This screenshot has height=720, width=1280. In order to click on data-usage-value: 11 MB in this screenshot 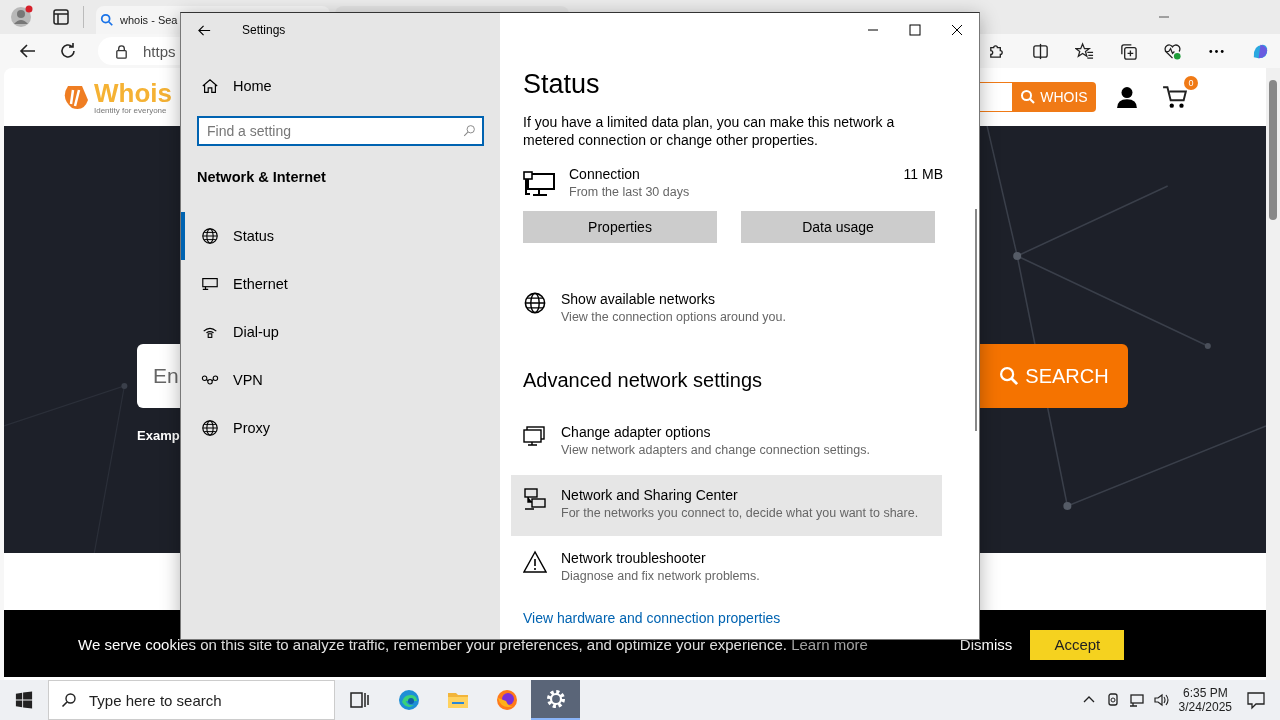, I will do `click(923, 175)`.